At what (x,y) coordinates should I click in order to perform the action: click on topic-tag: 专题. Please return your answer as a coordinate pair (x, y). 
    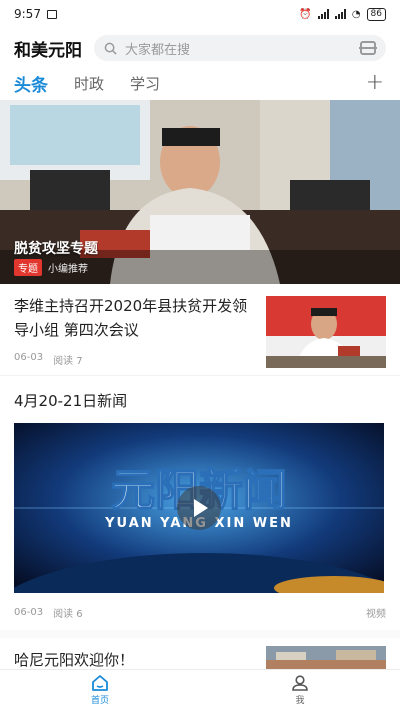
    Looking at the image, I should click on (28, 267).